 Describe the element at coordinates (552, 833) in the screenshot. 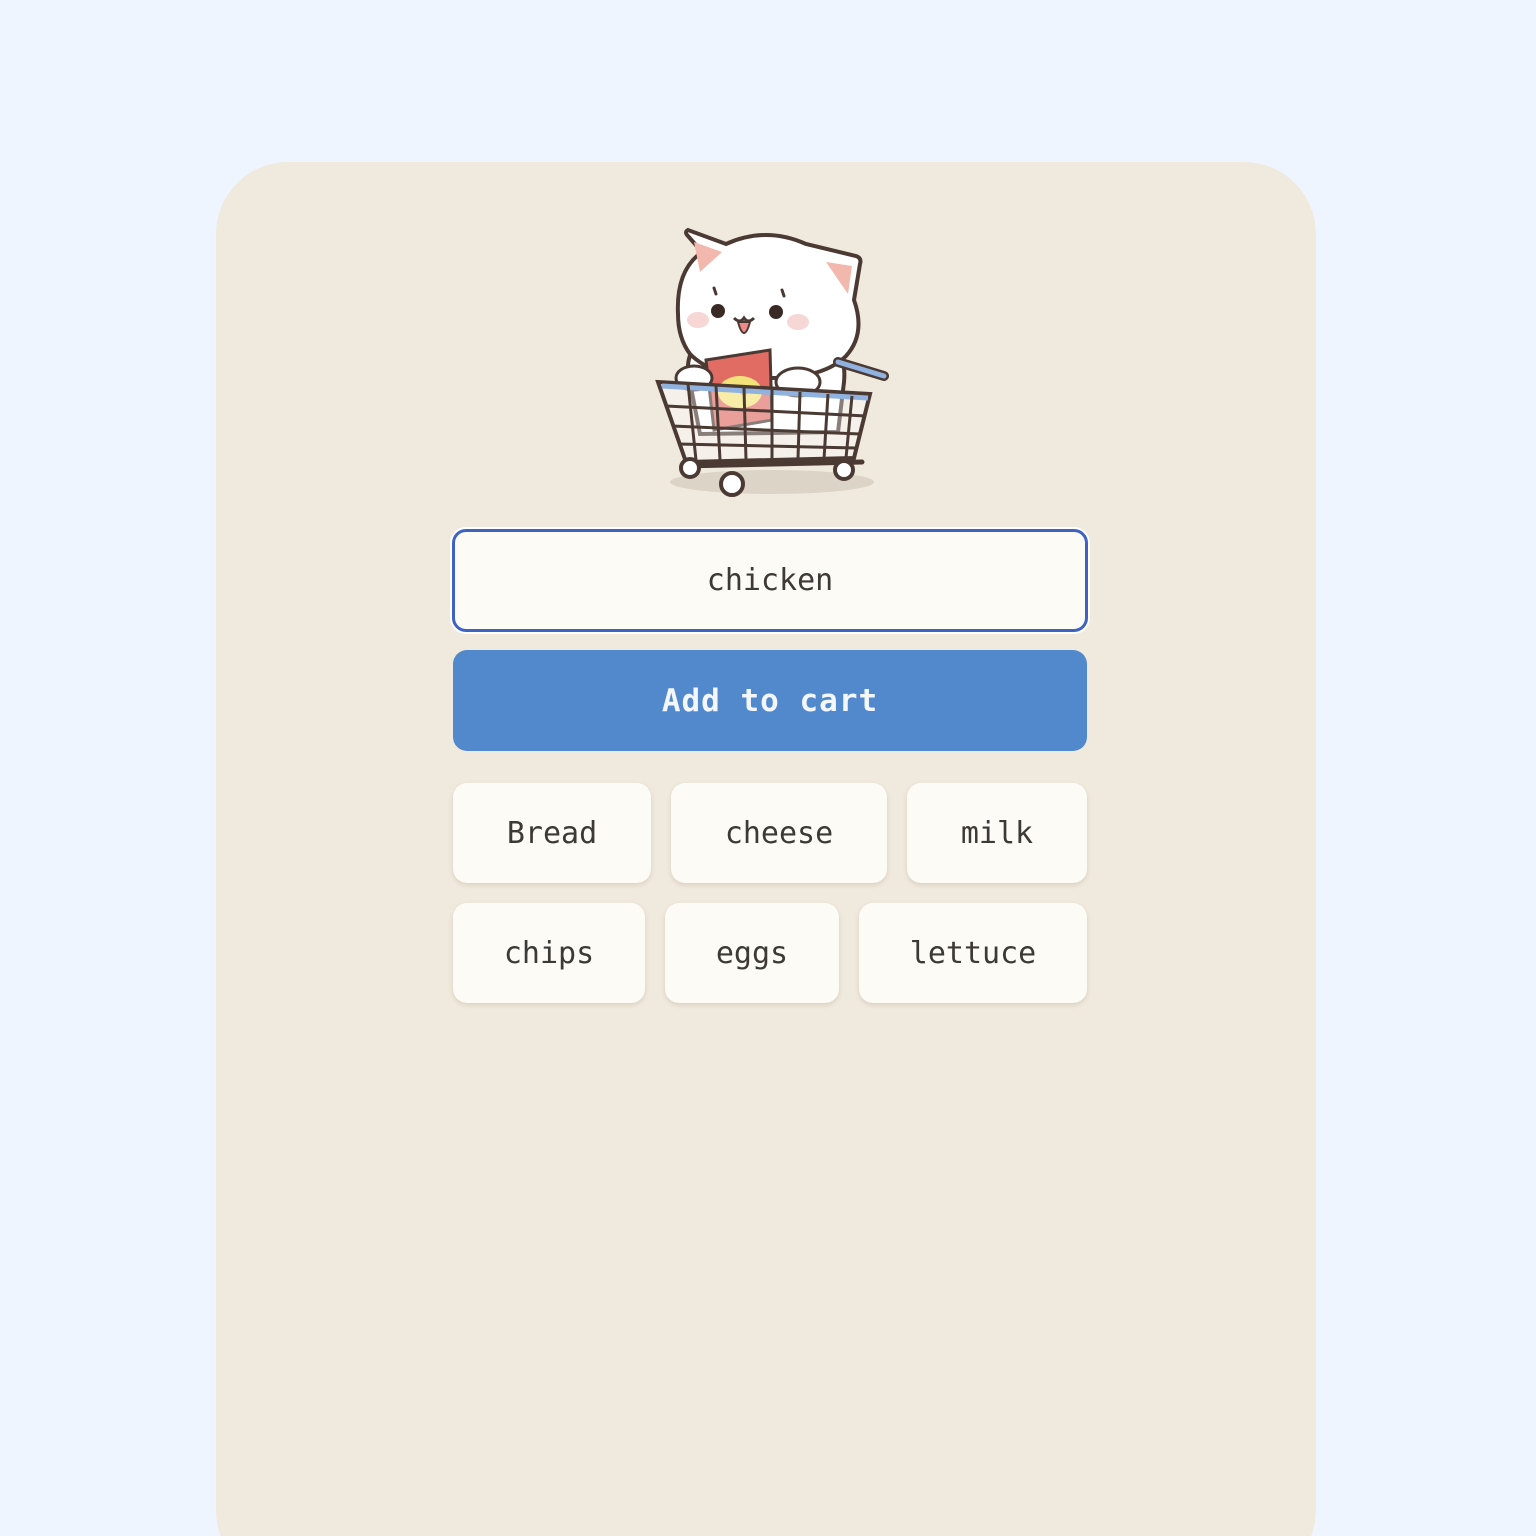

I see `suggestion-chip-bread: Bread` at that location.